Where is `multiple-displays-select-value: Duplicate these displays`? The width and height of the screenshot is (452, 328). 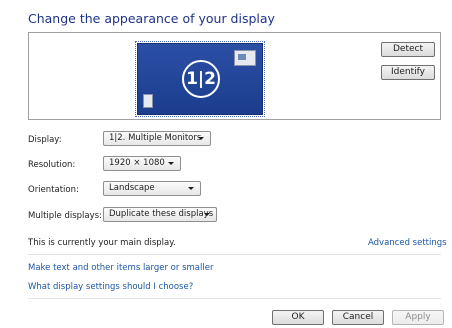 multiple-displays-select-value: Duplicate these displays is located at coordinates (161, 214).